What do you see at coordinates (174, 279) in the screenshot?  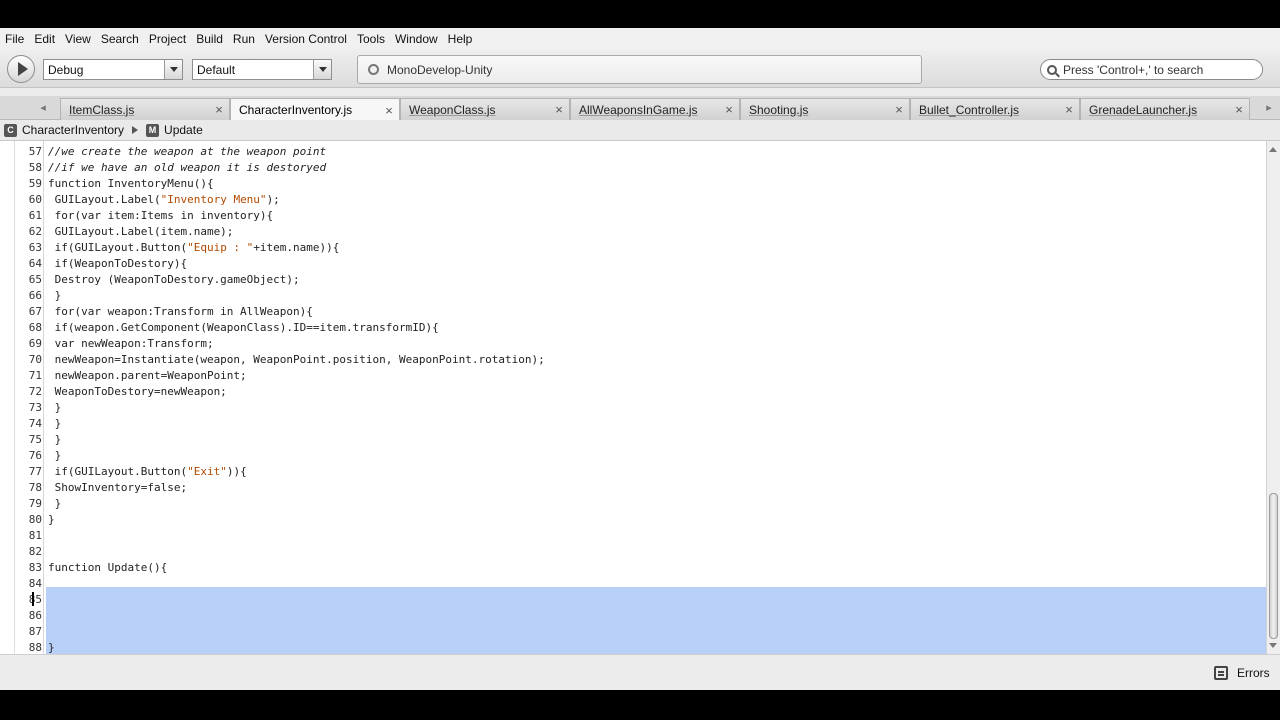 I see `code-text: Destroy (WeaponToDestory.gameObject);` at bounding box center [174, 279].